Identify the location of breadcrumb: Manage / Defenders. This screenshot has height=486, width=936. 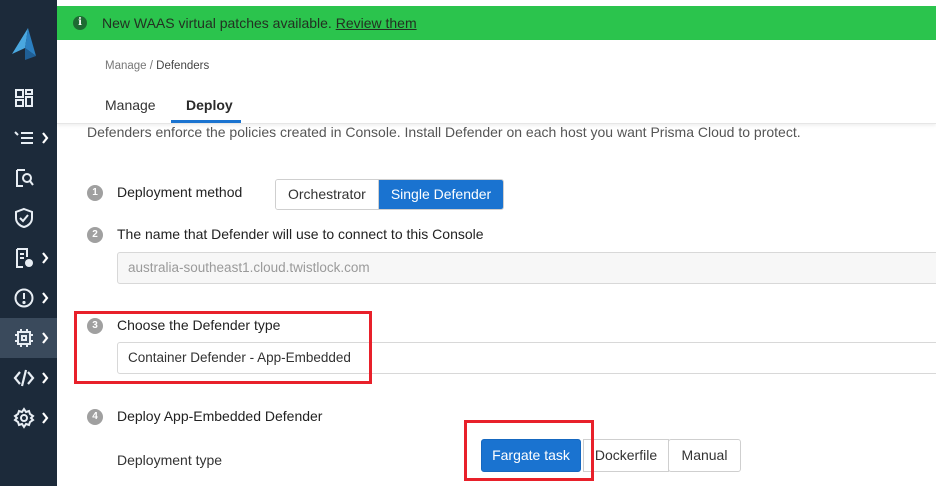
(157, 66).